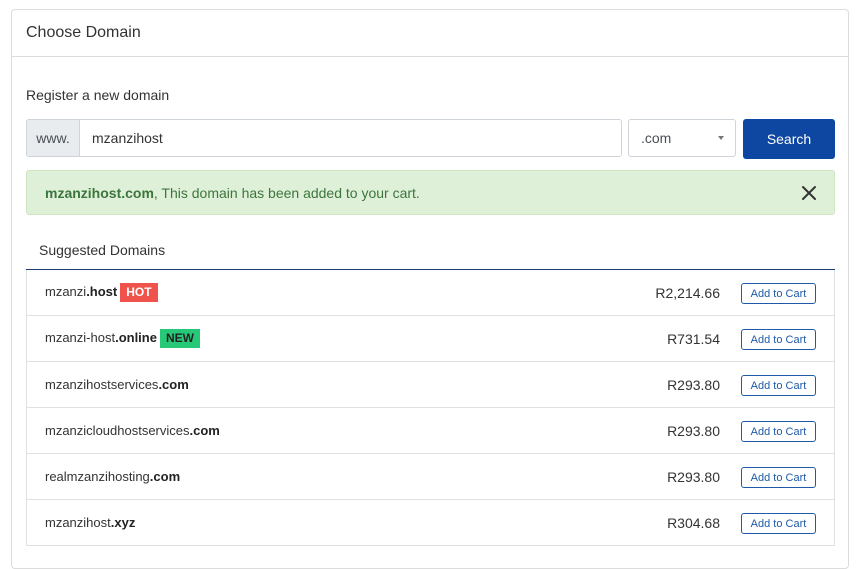 This screenshot has height=569, width=859. Describe the element at coordinates (430, 339) in the screenshot. I see `suggested-domain-row: mzanzi-host.online NEW R731.54 Add to Cart` at that location.